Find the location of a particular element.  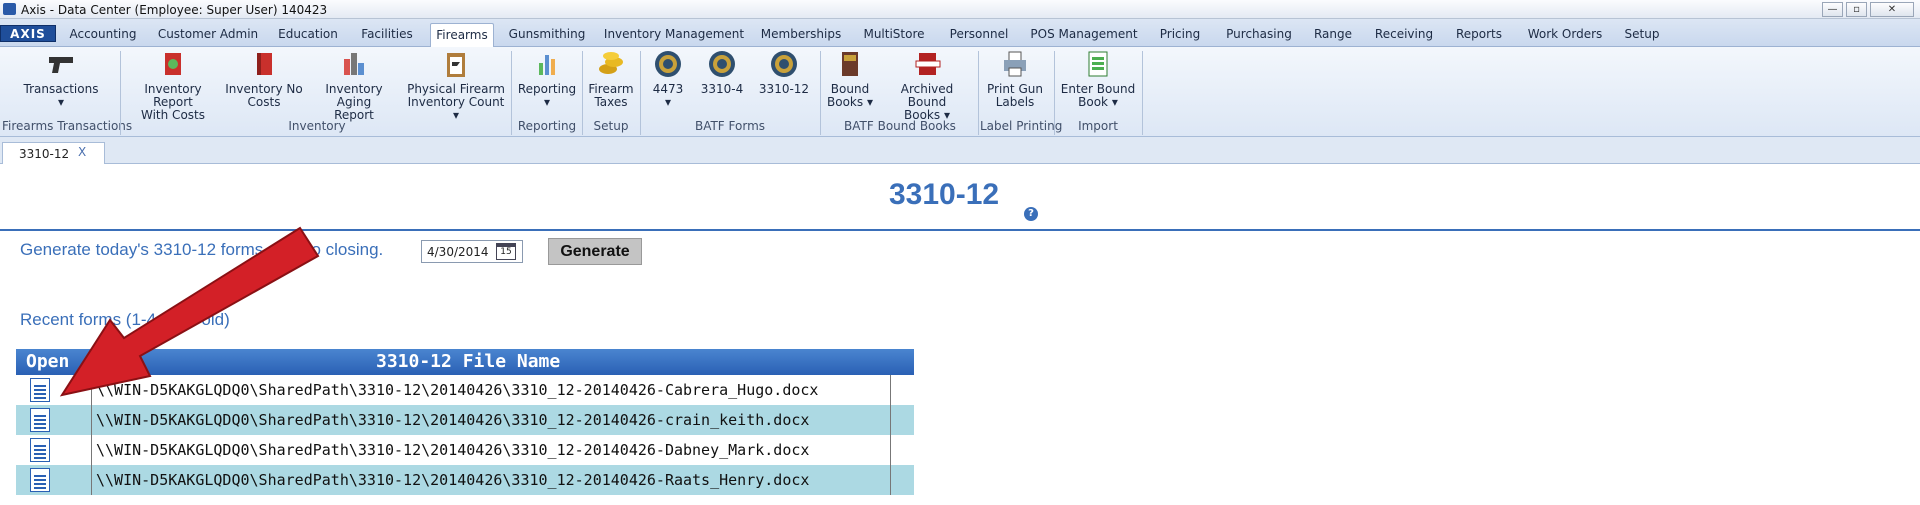

calendar-icon: 15 is located at coordinates (506, 251).